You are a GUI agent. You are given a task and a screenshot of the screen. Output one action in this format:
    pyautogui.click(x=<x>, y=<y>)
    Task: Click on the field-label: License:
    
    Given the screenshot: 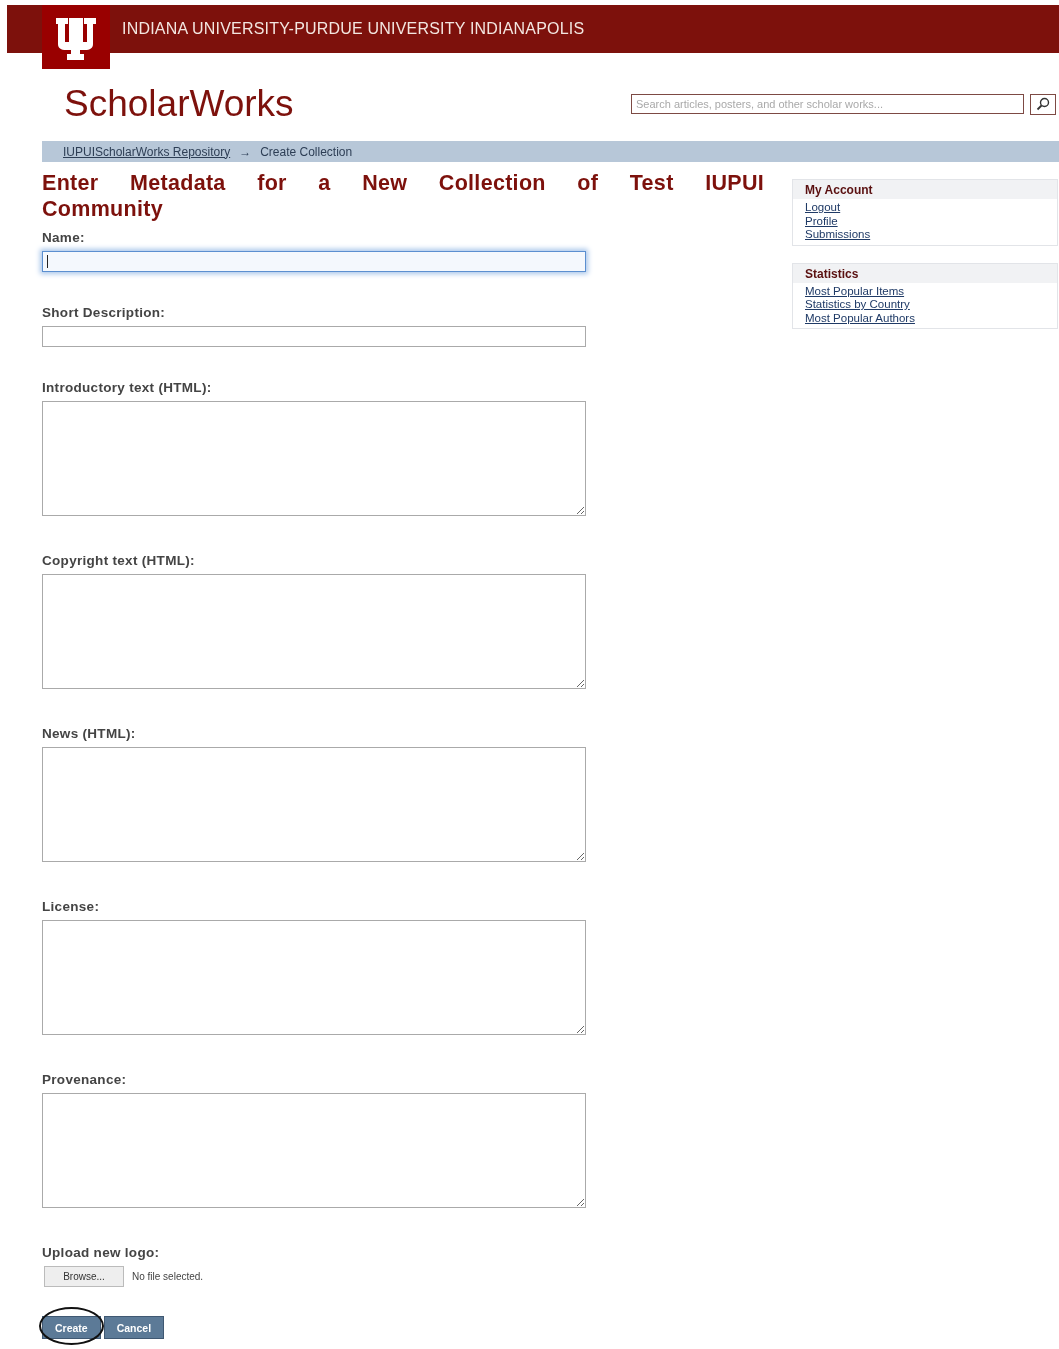 What is the action you would take?
    pyautogui.click(x=71, y=906)
    